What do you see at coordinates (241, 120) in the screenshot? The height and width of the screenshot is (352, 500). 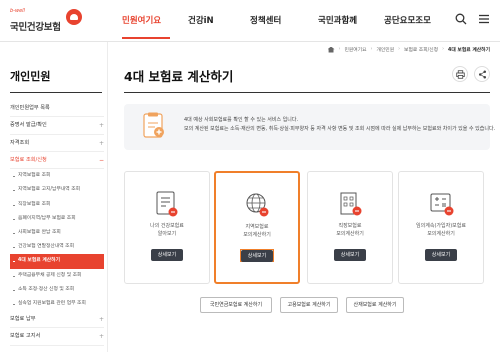 I see `notice-line: 4대 예상 사회보험료를 확인 할 수 있는 서비스 입니다.` at bounding box center [241, 120].